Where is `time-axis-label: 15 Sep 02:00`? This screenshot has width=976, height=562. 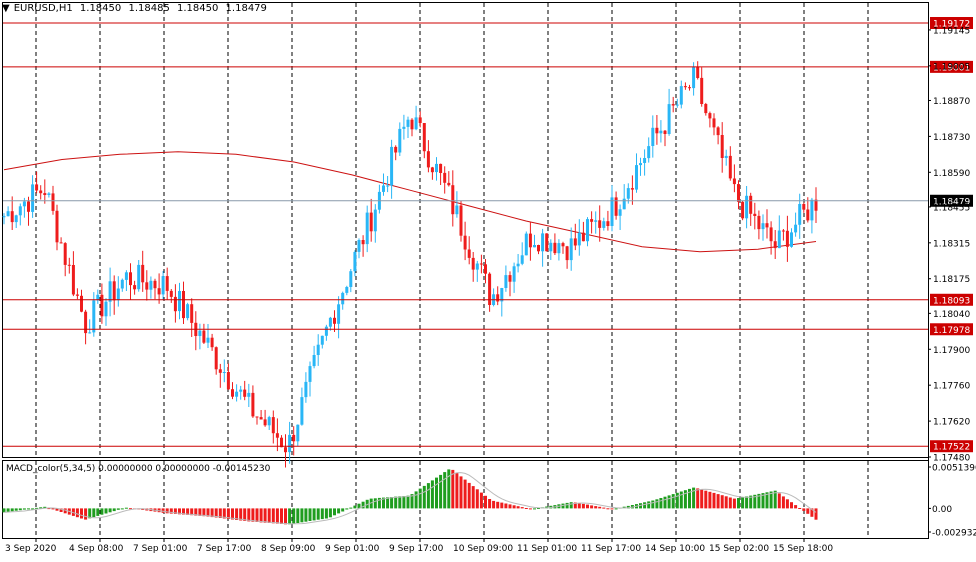 time-axis-label: 15 Sep 02:00 is located at coordinates (739, 549).